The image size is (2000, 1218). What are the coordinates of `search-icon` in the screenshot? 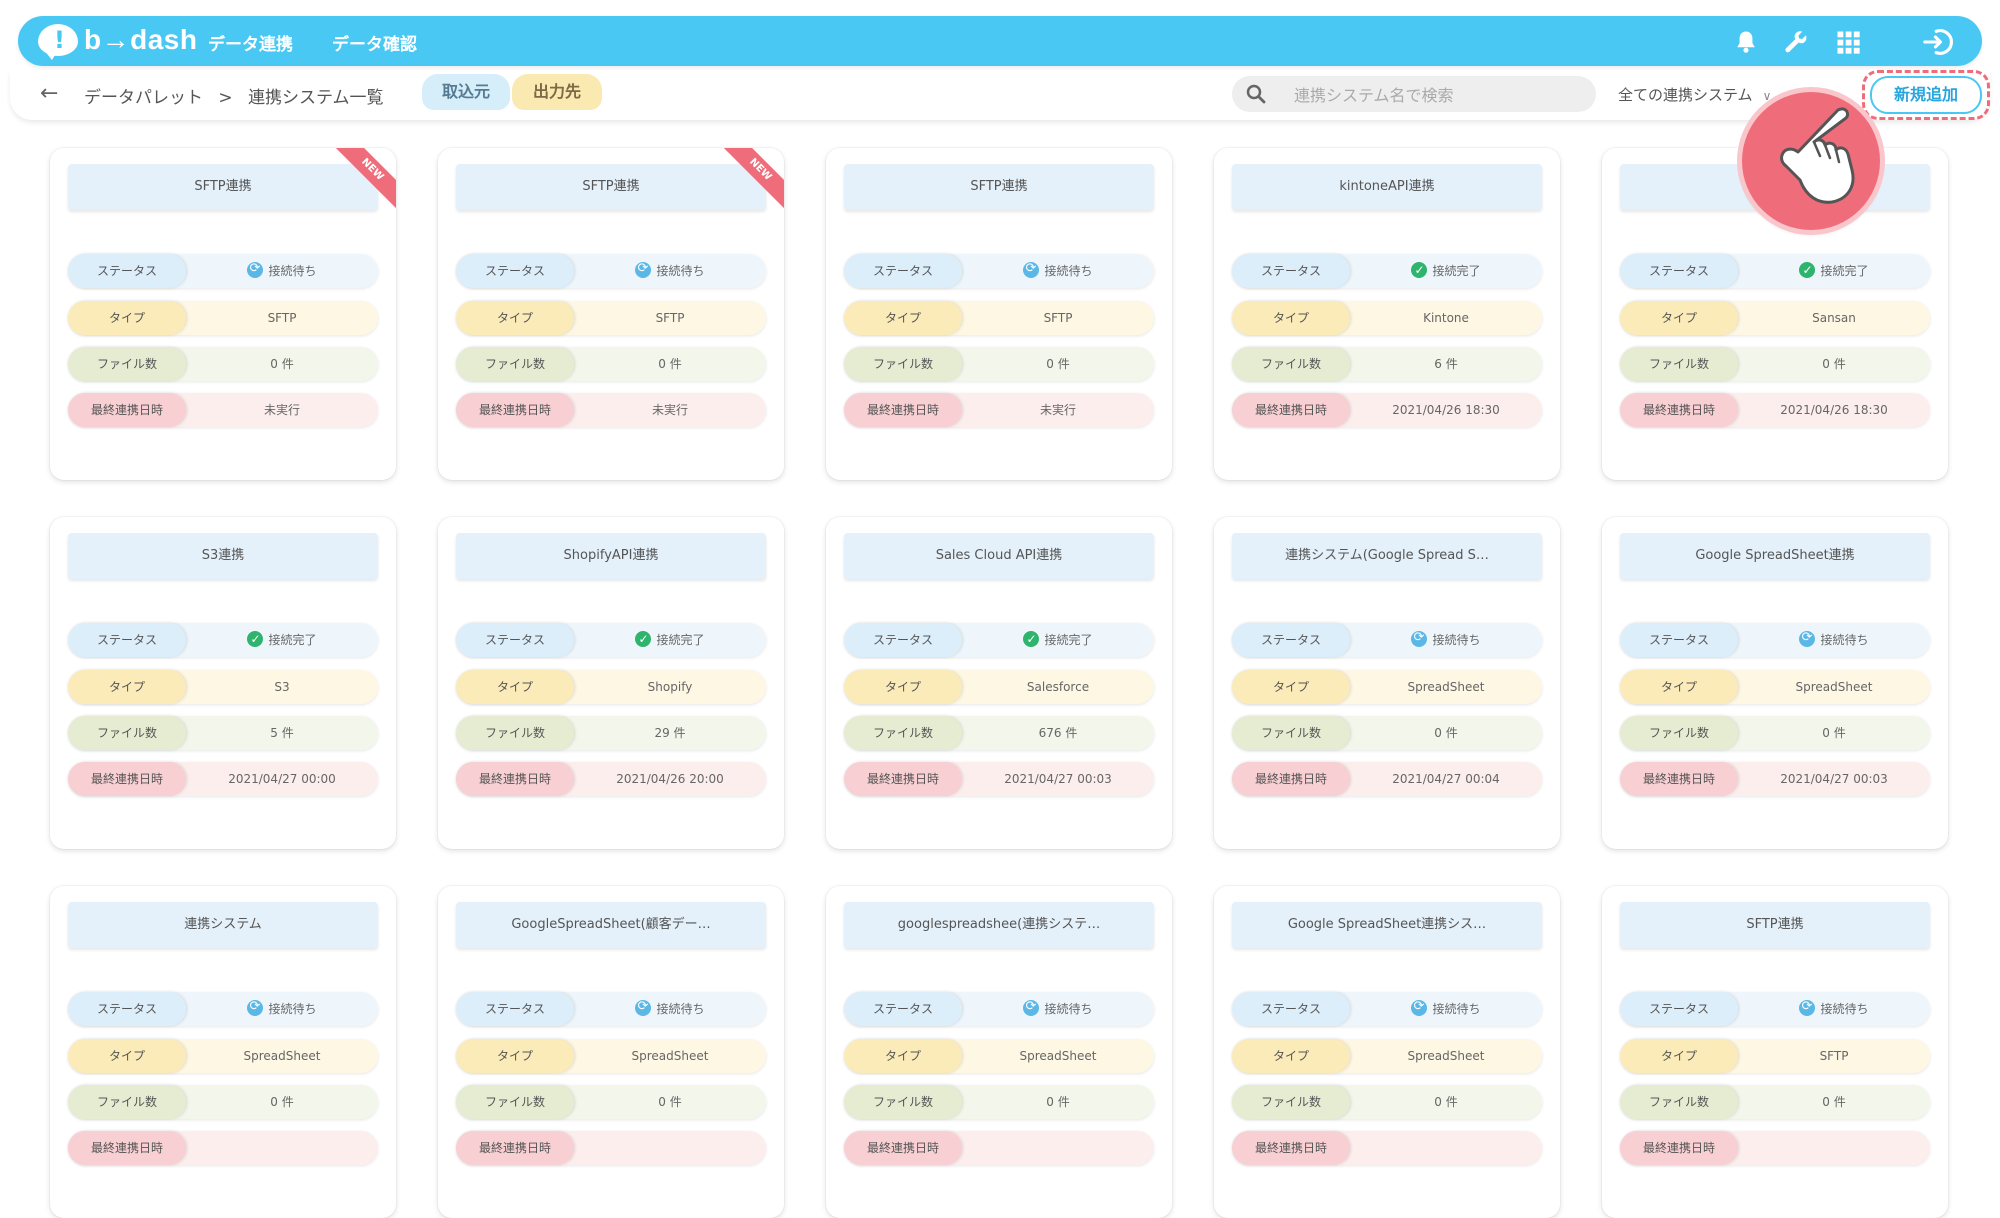 It's located at (1256, 94).